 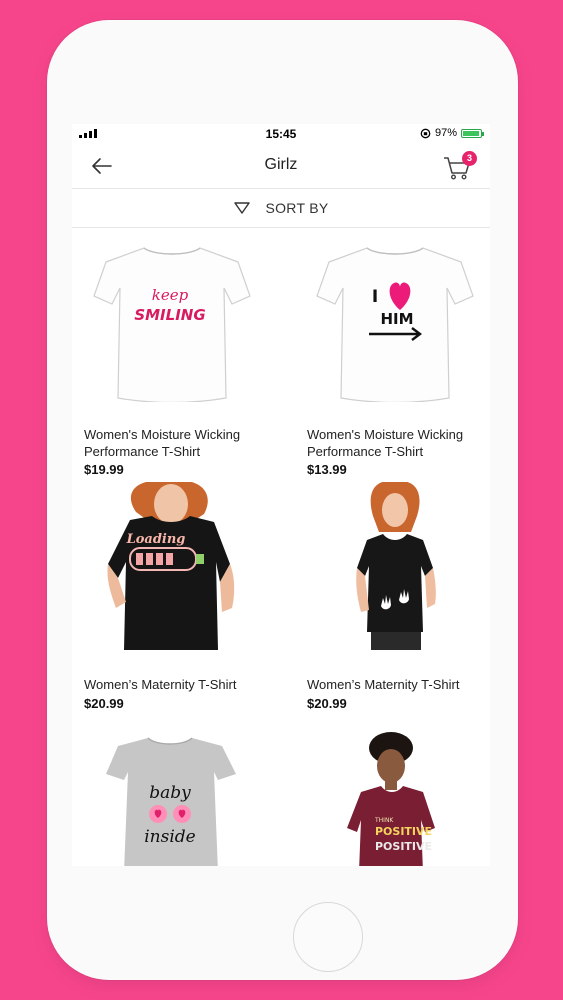 I want to click on home-button, so click(x=328, y=937).